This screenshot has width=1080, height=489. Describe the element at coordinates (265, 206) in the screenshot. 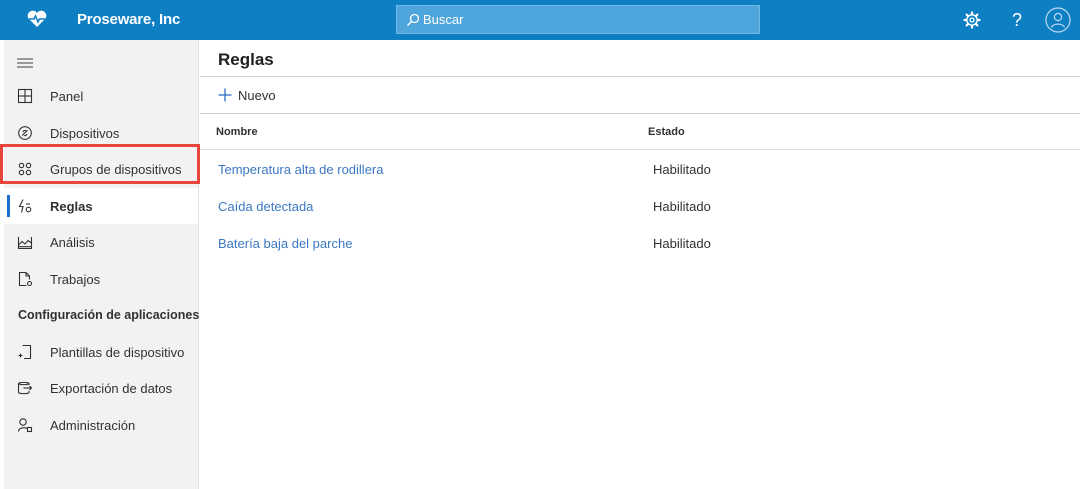

I see `rule-name-link: Caída detectada` at that location.